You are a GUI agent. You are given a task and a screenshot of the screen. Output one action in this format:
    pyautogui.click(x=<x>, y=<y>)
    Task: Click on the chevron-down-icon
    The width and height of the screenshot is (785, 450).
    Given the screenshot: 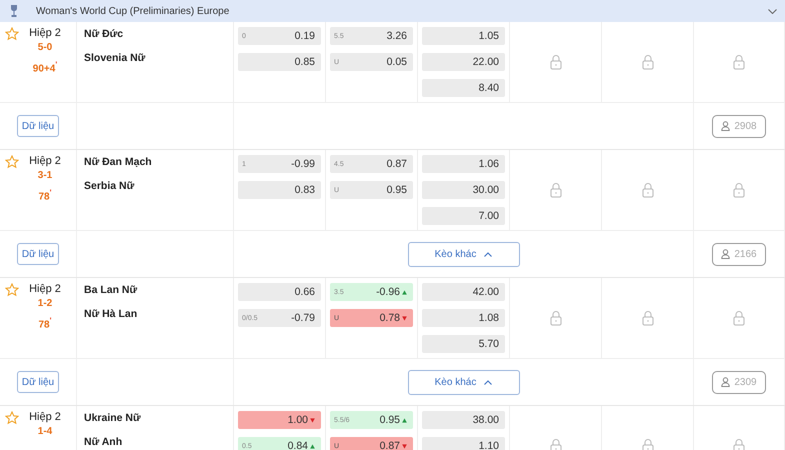 What is the action you would take?
    pyautogui.click(x=772, y=11)
    